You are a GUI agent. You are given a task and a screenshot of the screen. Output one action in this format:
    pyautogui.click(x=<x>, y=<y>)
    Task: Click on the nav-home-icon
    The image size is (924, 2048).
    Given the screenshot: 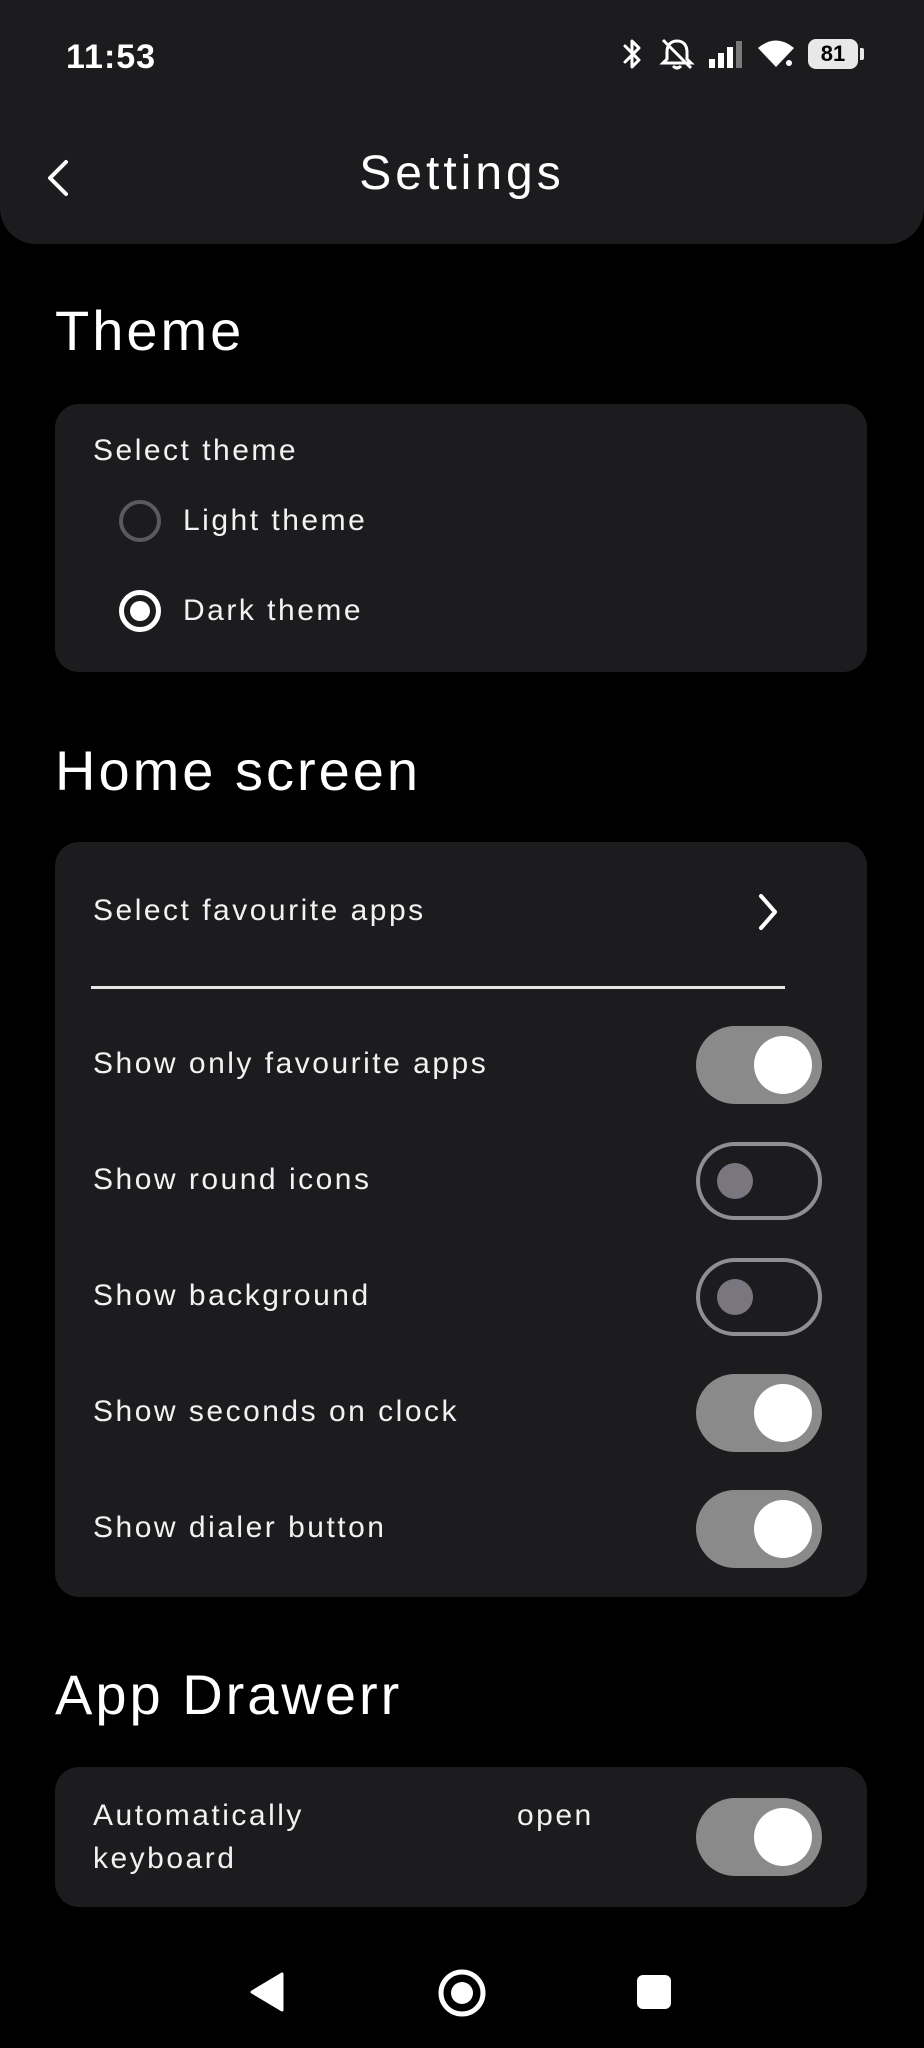 What is the action you would take?
    pyautogui.click(x=462, y=1993)
    